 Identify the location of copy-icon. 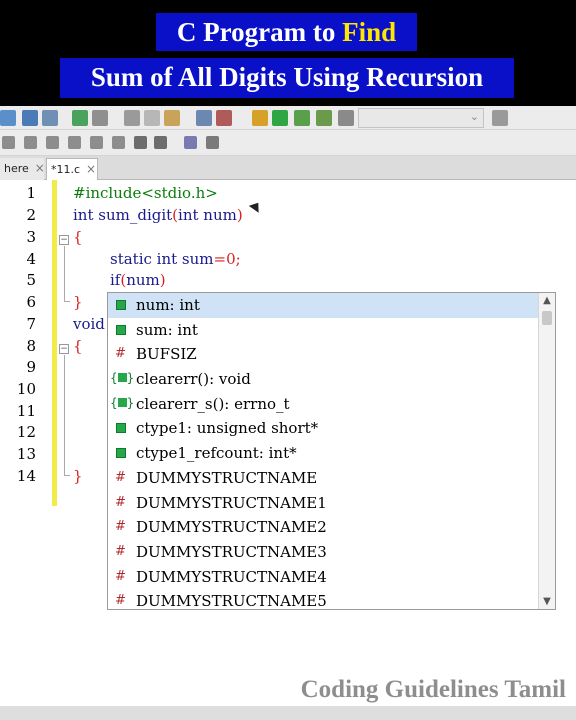
(152, 118).